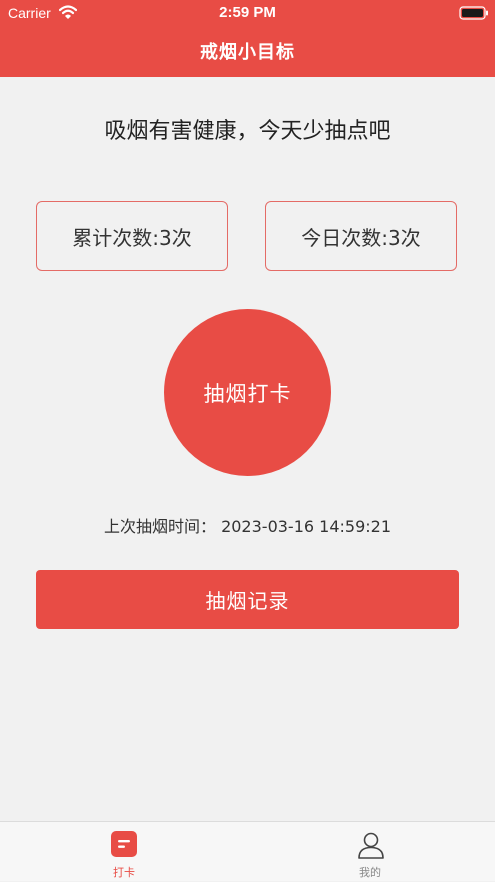  Describe the element at coordinates (247, 851) in the screenshot. I see `tab-bar: 打卡 我的` at that location.